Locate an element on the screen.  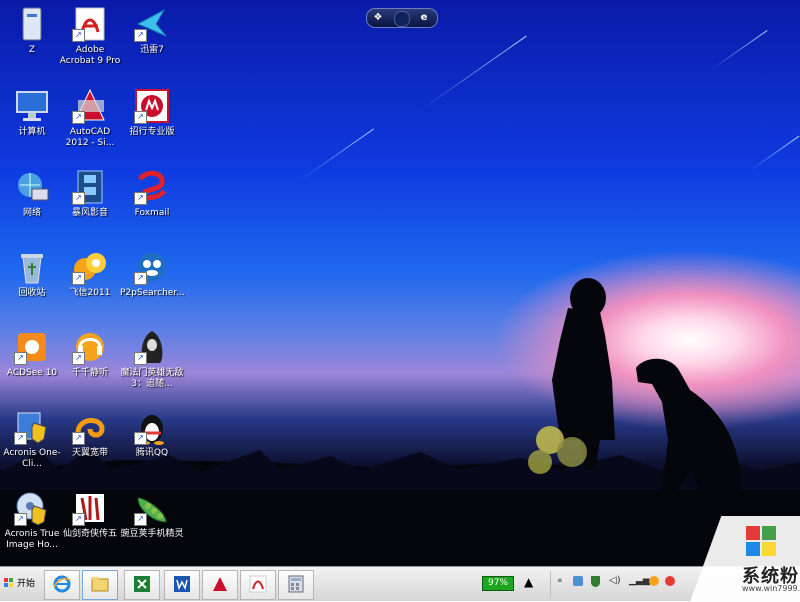
qq-penguin-icon: ↗ is located at coordinates (152, 427).